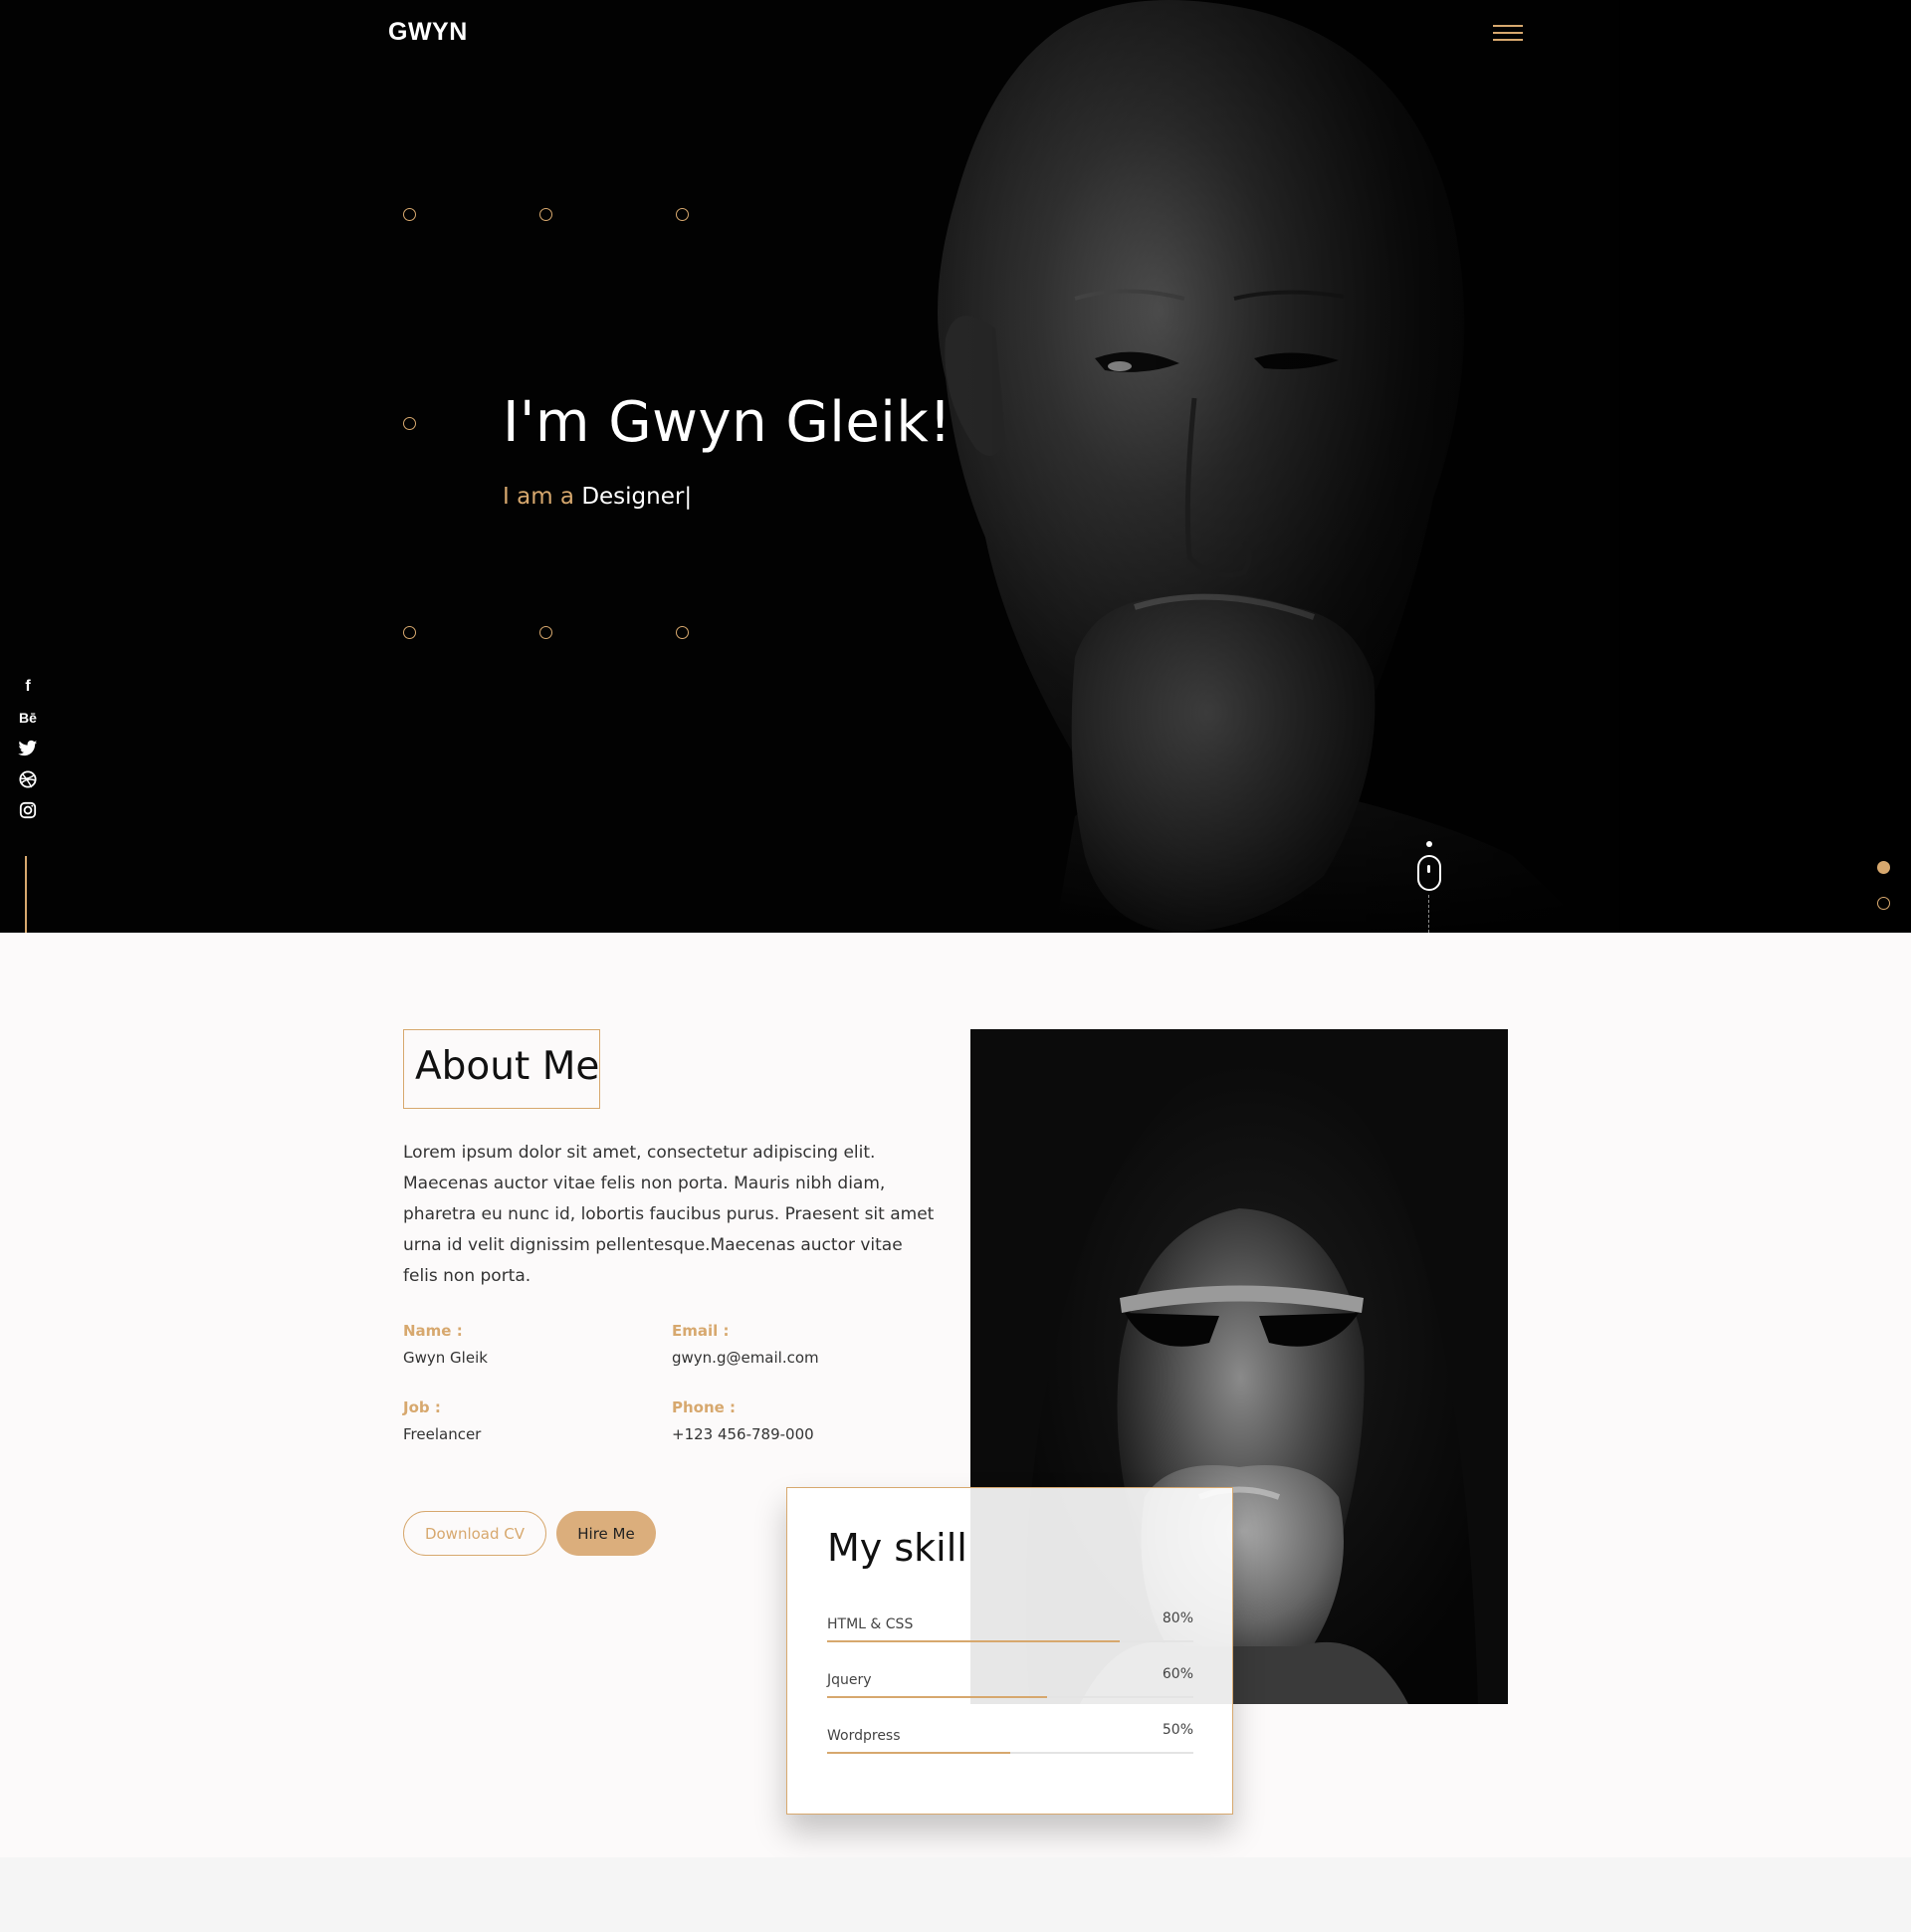  Describe the element at coordinates (28, 779) in the screenshot. I see `dribbble-icon` at that location.